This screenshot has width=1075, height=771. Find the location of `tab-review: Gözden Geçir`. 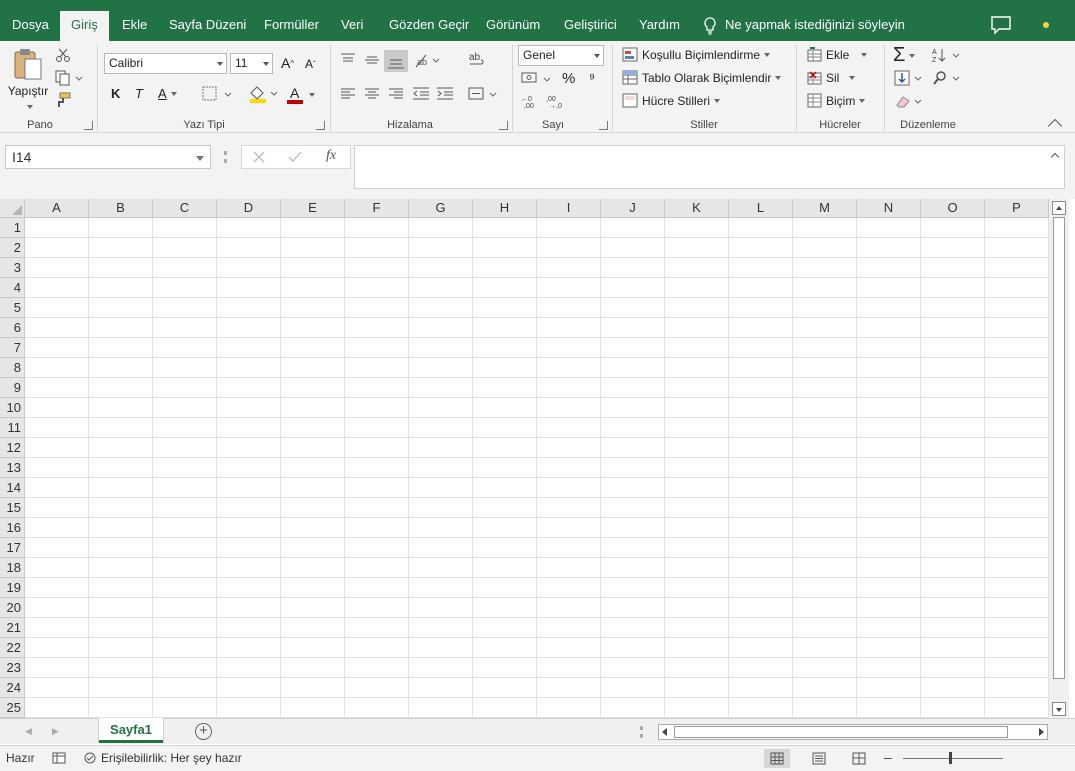

tab-review: Gözden Geçir is located at coordinates (429, 26).